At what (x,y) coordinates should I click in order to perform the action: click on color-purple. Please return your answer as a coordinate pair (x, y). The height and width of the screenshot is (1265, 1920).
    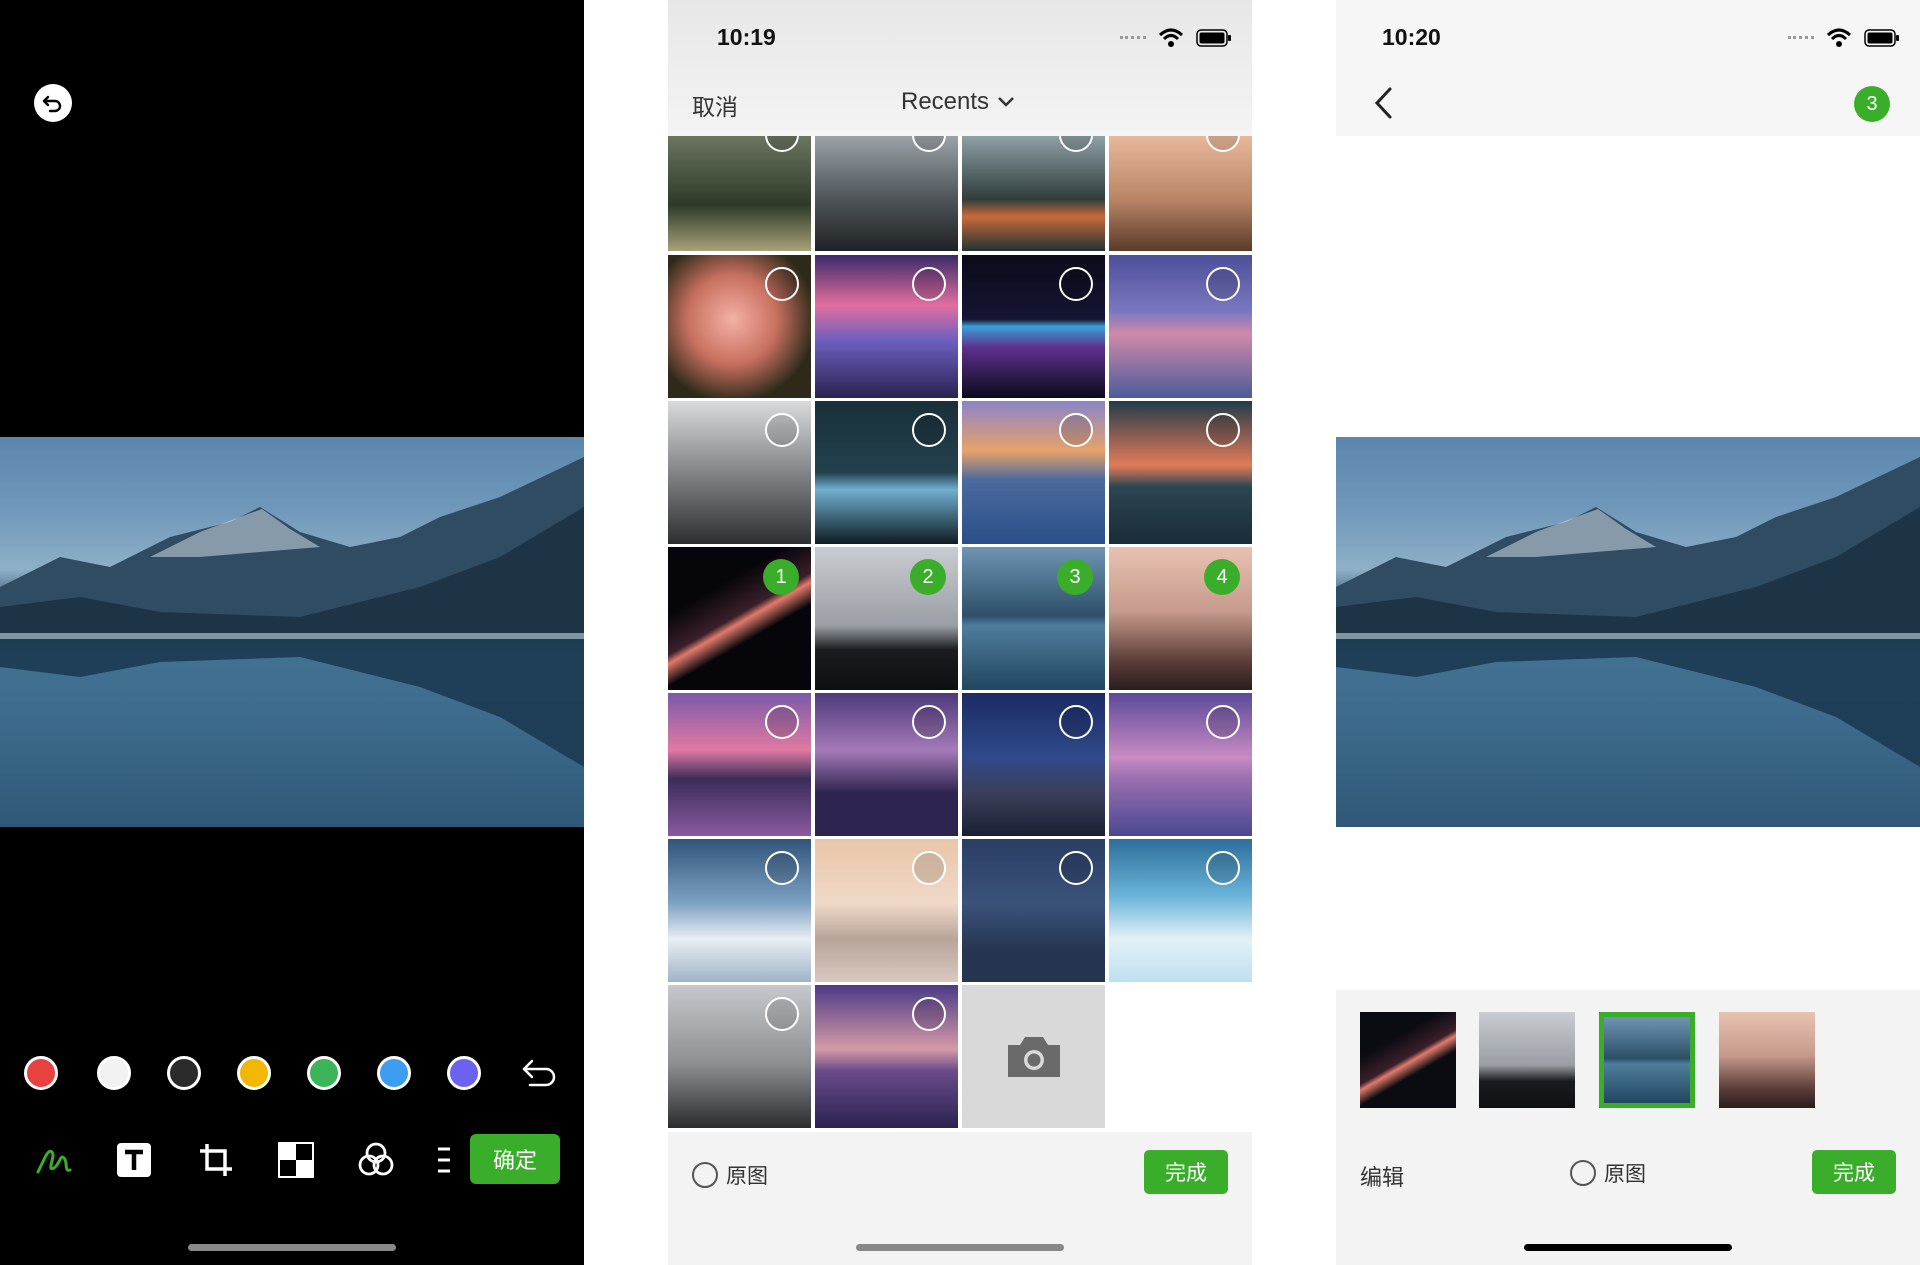
    Looking at the image, I should click on (464, 1073).